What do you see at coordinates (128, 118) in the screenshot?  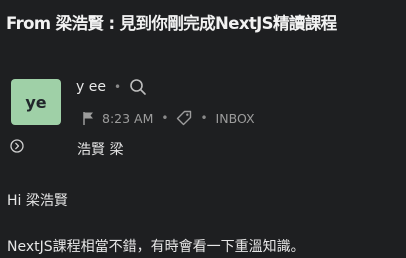 I see `email-time: 8:23 AM` at bounding box center [128, 118].